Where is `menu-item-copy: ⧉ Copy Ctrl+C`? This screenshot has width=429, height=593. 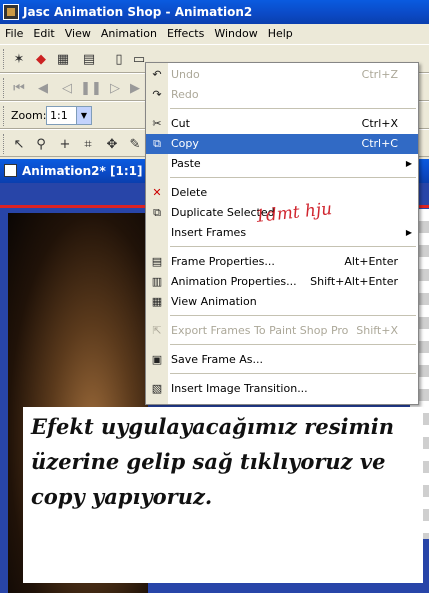 menu-item-copy: ⧉ Copy Ctrl+C is located at coordinates (282, 144).